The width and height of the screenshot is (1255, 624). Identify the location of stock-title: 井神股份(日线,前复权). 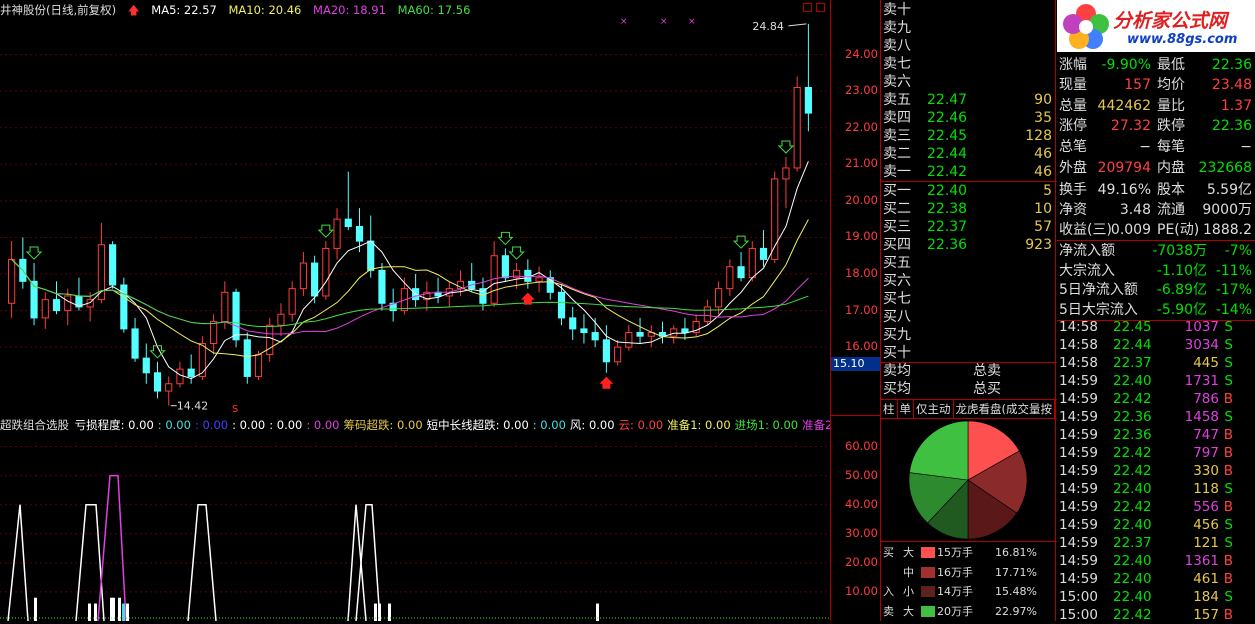
(58, 10).